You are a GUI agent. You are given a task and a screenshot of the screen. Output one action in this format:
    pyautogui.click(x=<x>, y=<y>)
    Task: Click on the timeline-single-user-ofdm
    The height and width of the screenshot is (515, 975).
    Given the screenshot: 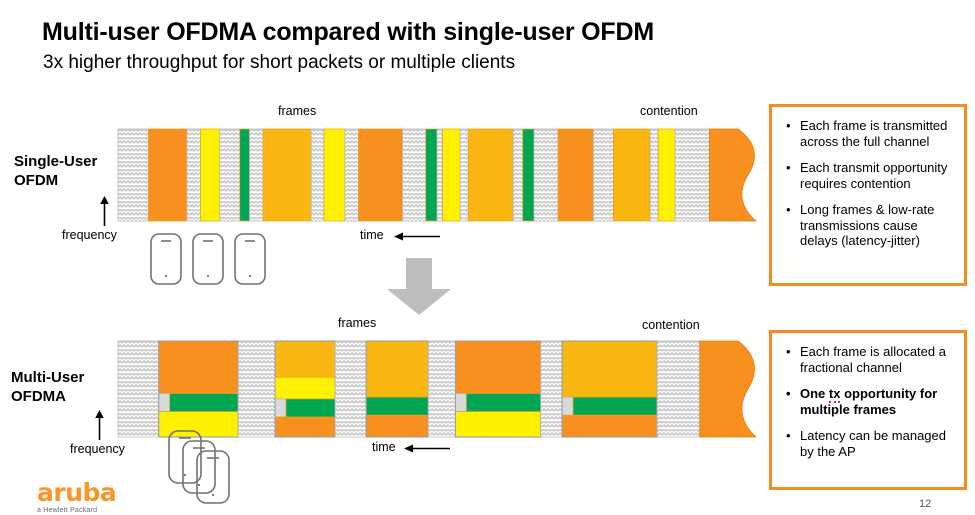 What is the action you would take?
    pyautogui.click(x=437, y=175)
    